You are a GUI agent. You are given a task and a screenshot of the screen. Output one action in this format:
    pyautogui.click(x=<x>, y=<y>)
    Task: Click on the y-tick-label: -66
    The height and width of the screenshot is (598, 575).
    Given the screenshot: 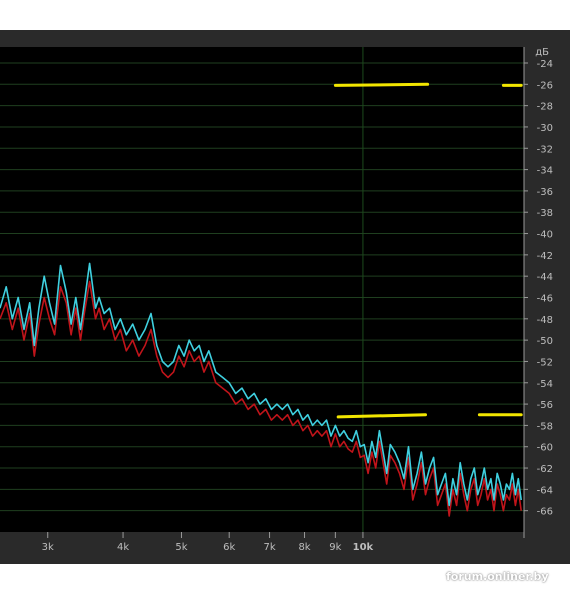 What is the action you would take?
    pyautogui.click(x=545, y=512)
    